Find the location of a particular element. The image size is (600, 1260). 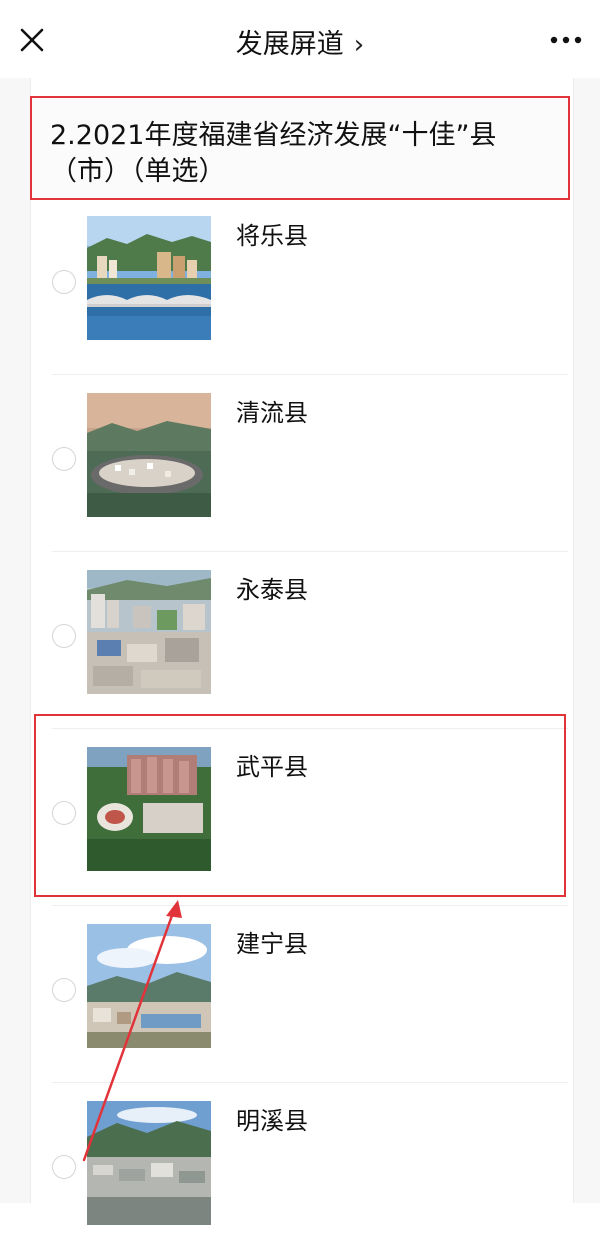

option-item: 清流县 is located at coordinates (310, 463).